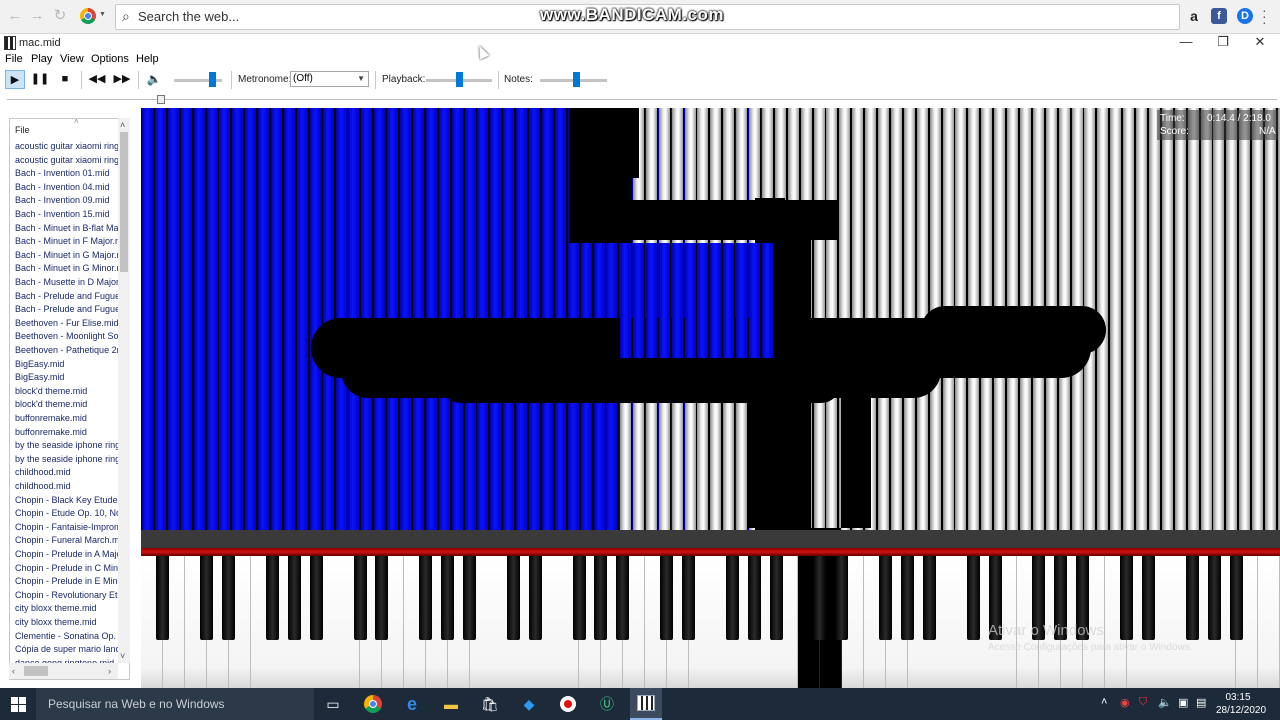 This screenshot has width=1280, height=720. Describe the element at coordinates (66, 336) in the screenshot. I see `file-list-item: Beethoven - Moonlight Son` at that location.